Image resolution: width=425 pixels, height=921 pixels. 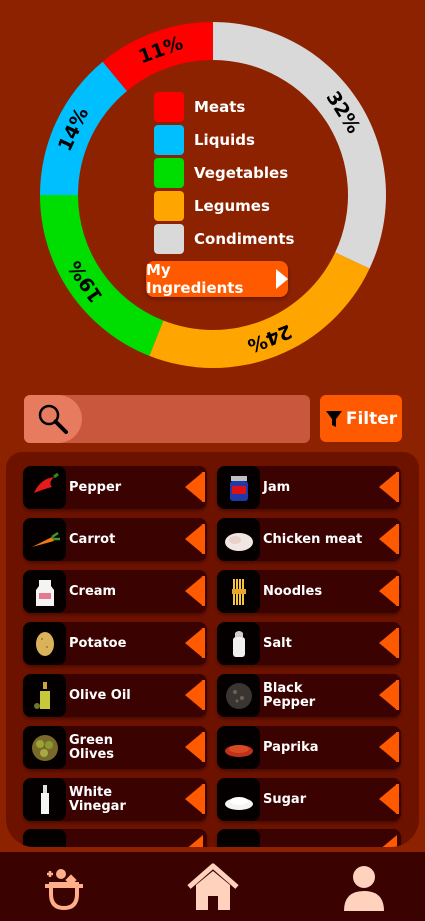 What do you see at coordinates (238, 539) in the screenshot?
I see `chicken-meat-icon` at bounding box center [238, 539].